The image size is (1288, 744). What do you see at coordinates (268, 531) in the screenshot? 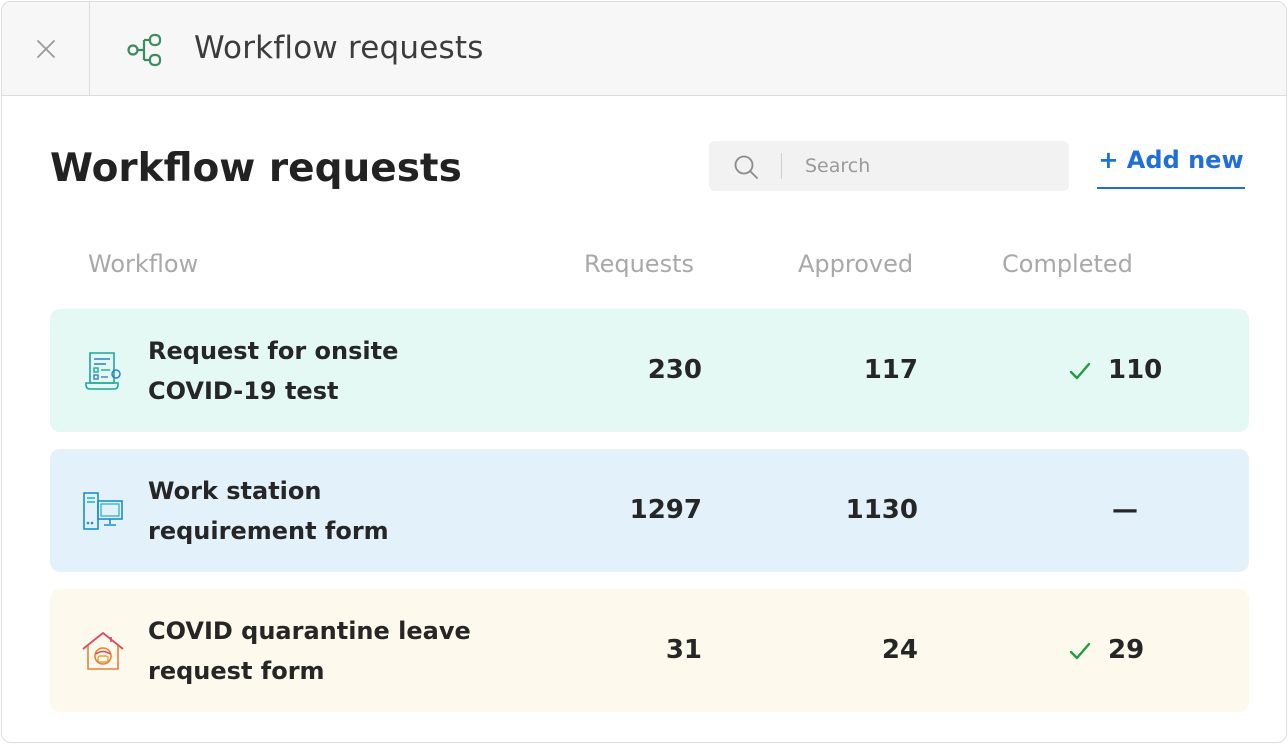
I see `workflow-name-line: requirement form` at bounding box center [268, 531].